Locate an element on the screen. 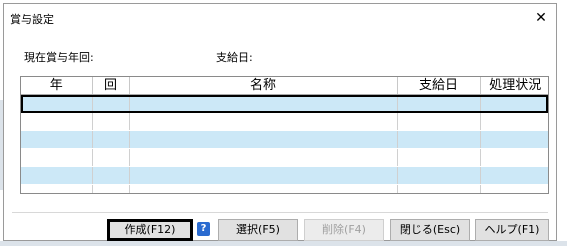  help-button: ヘルプ(F1) is located at coordinates (512, 230).